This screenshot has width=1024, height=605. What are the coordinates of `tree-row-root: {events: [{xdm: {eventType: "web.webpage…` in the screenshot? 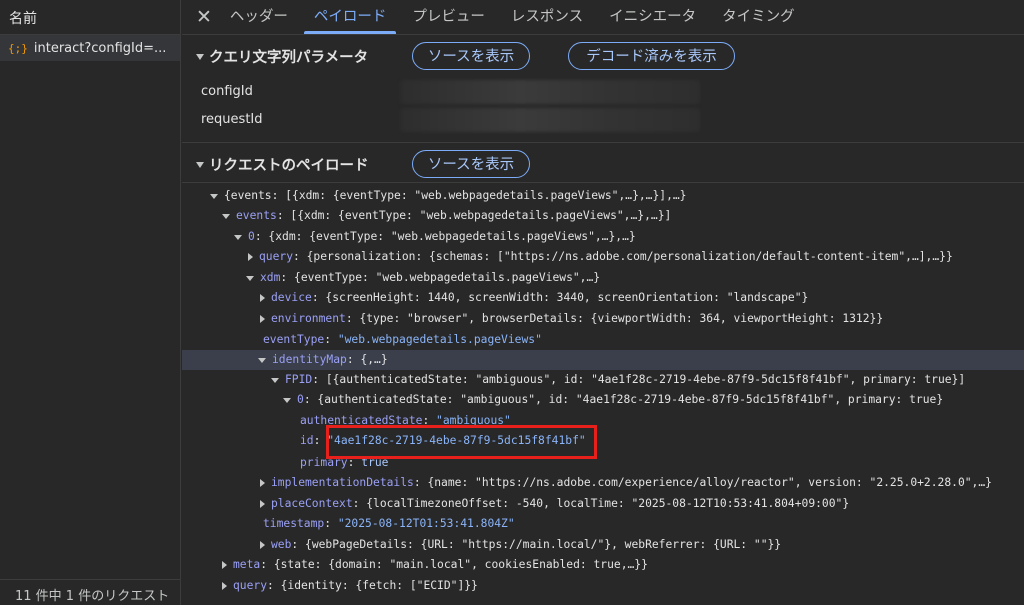 It's located at (448, 196).